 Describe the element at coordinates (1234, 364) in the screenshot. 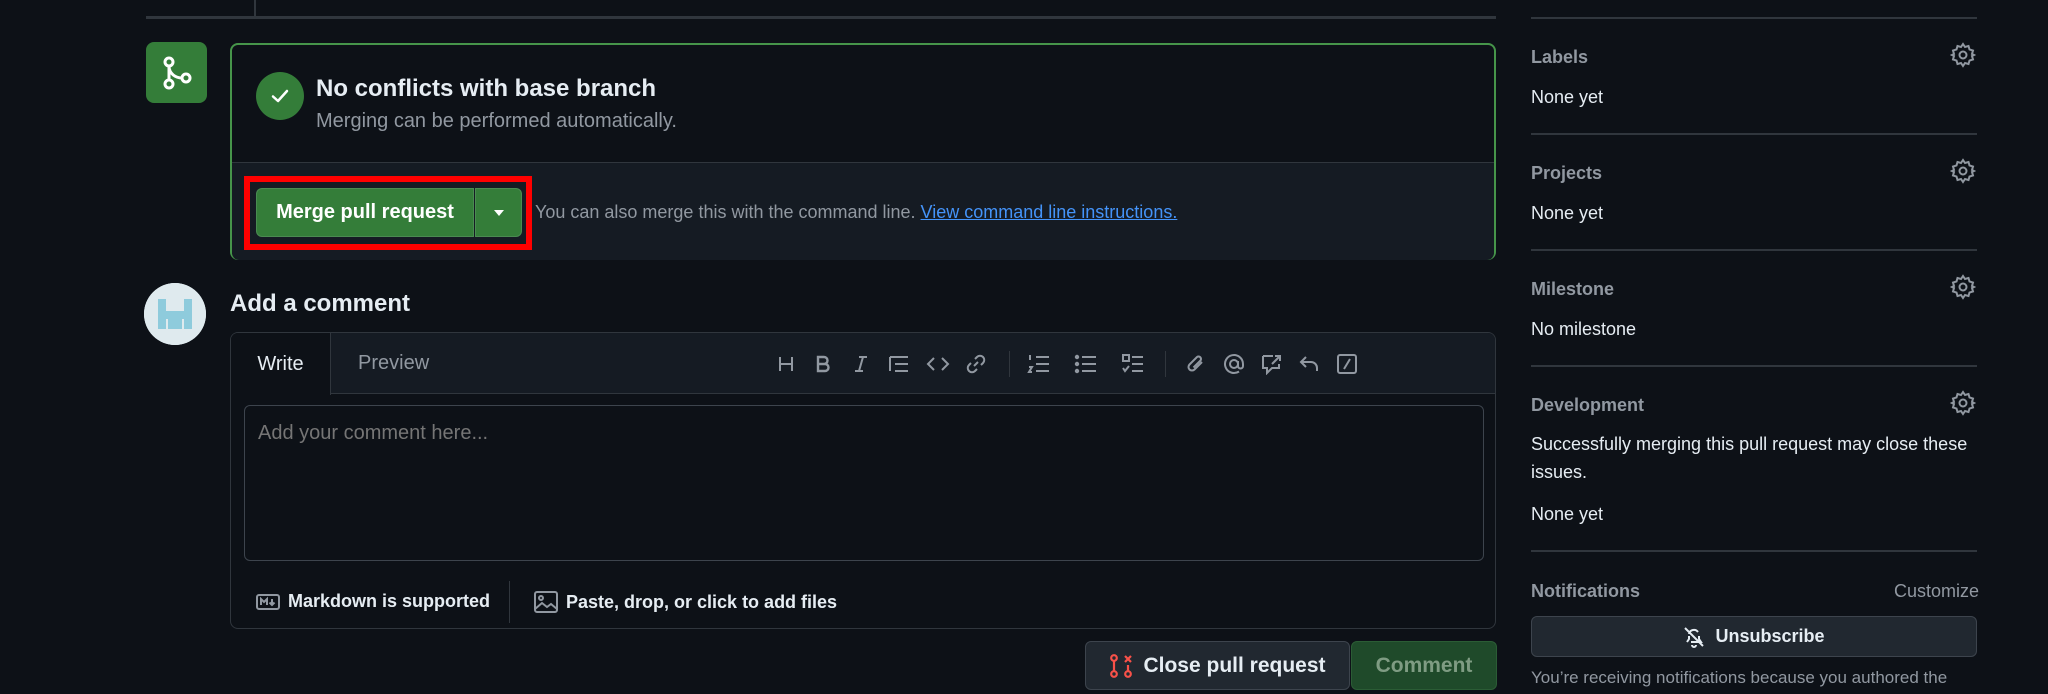

I see `mention-icon` at that location.